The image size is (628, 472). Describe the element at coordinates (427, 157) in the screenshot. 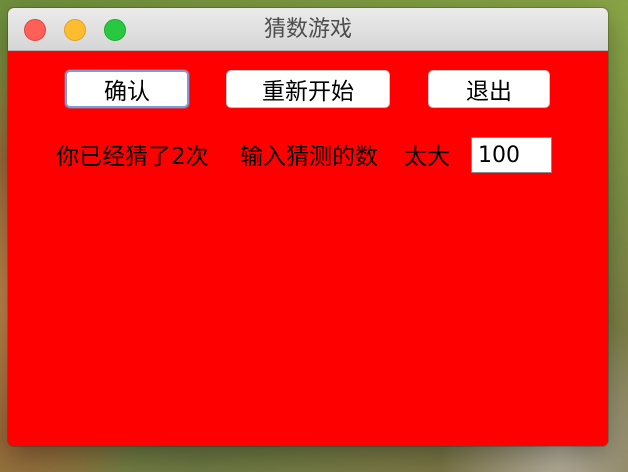

I see `hint-label: 太大` at that location.